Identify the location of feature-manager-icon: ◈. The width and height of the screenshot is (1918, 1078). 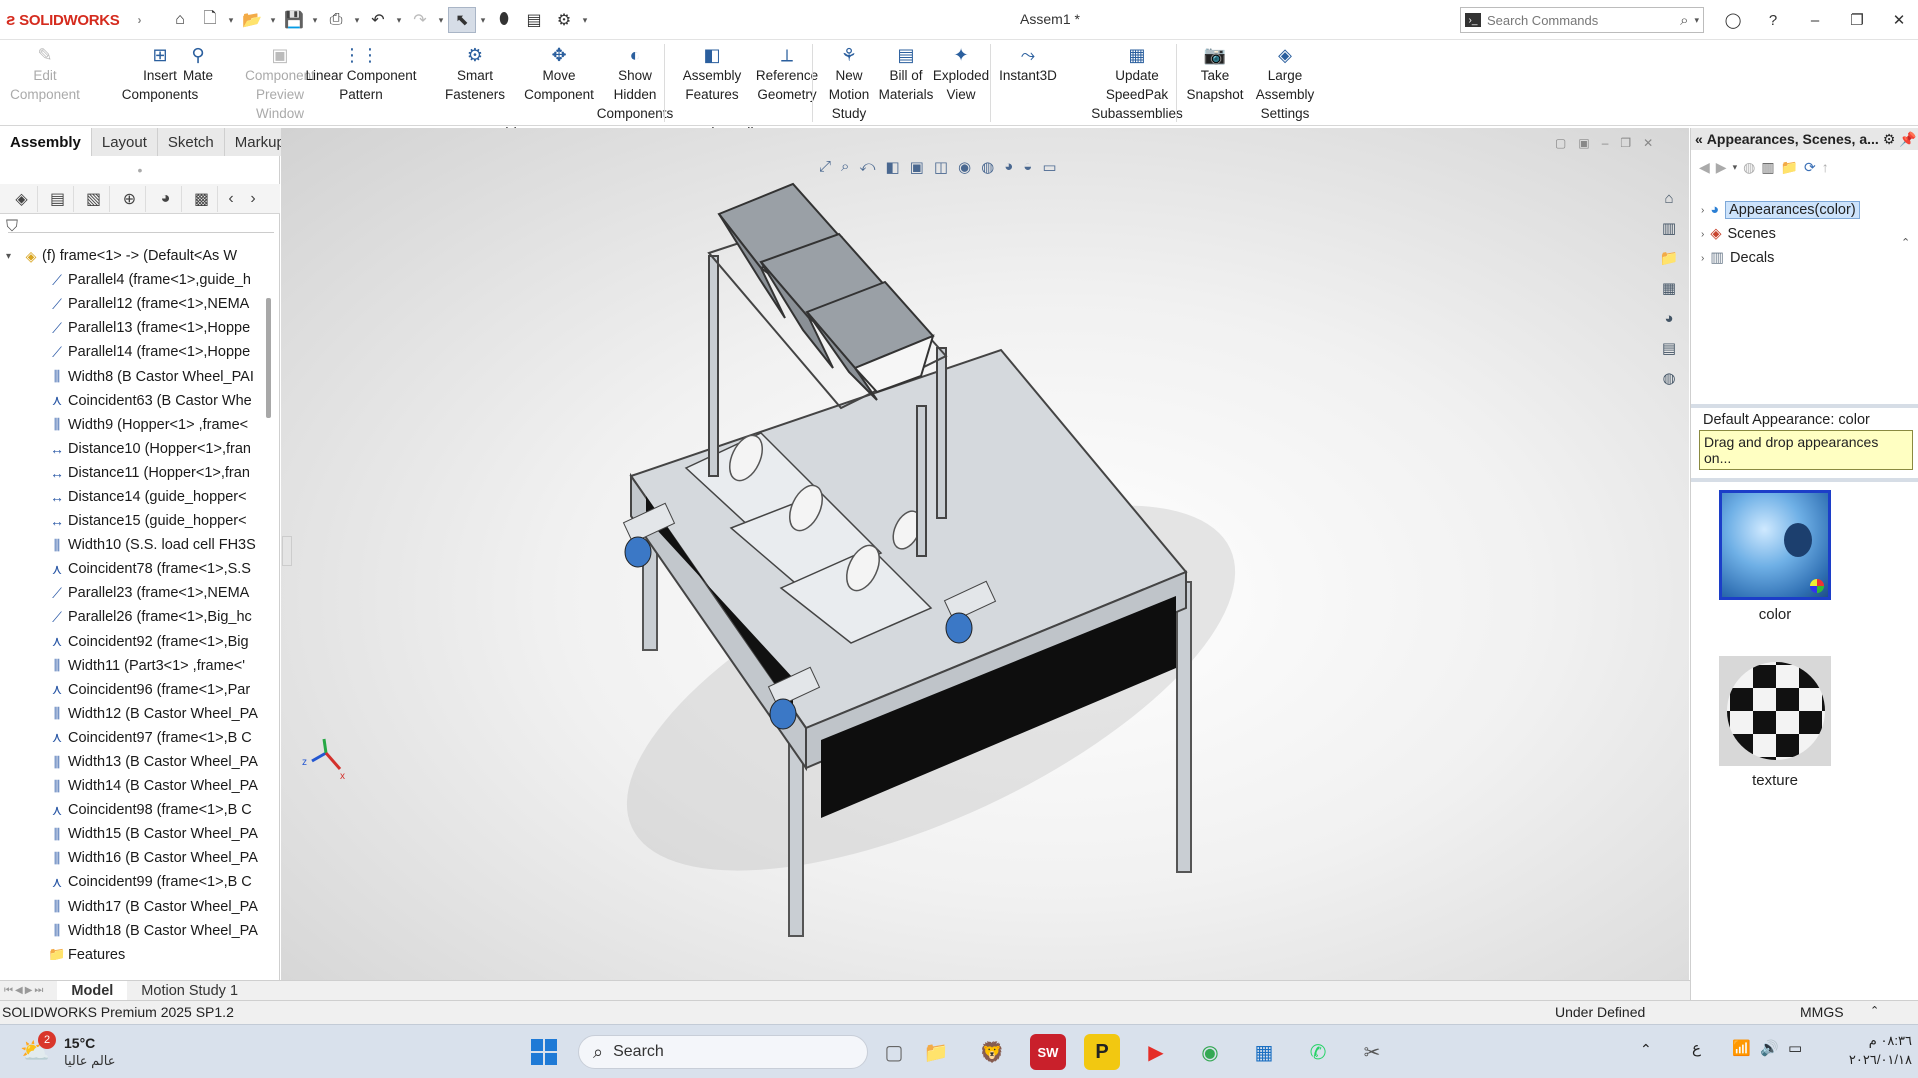
(22, 198).